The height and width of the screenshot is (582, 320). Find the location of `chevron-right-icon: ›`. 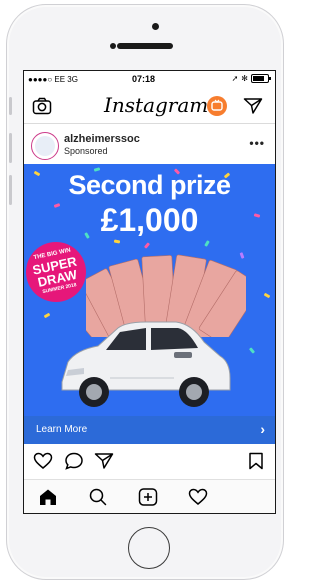

chevron-right-icon: › is located at coordinates (262, 429).